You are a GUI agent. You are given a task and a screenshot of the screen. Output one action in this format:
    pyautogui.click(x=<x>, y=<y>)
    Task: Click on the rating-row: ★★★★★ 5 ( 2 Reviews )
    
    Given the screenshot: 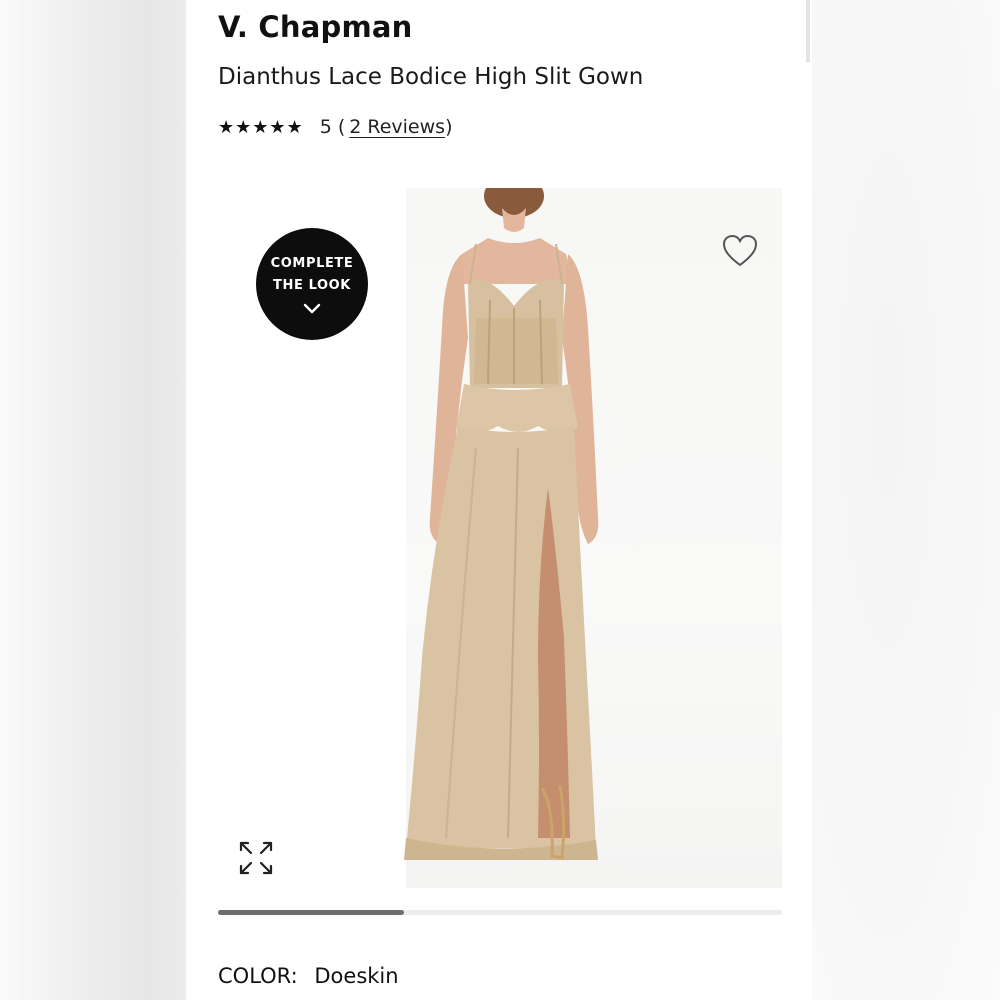 What is the action you would take?
    pyautogui.click(x=335, y=127)
    